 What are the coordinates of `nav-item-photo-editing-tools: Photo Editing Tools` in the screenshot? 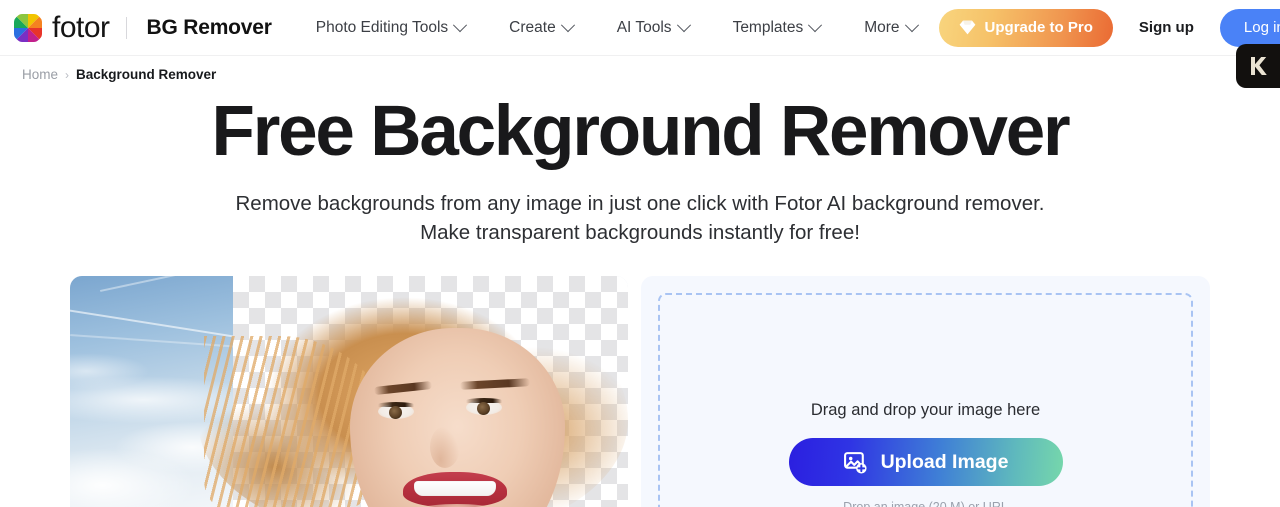 It's located at (390, 28).